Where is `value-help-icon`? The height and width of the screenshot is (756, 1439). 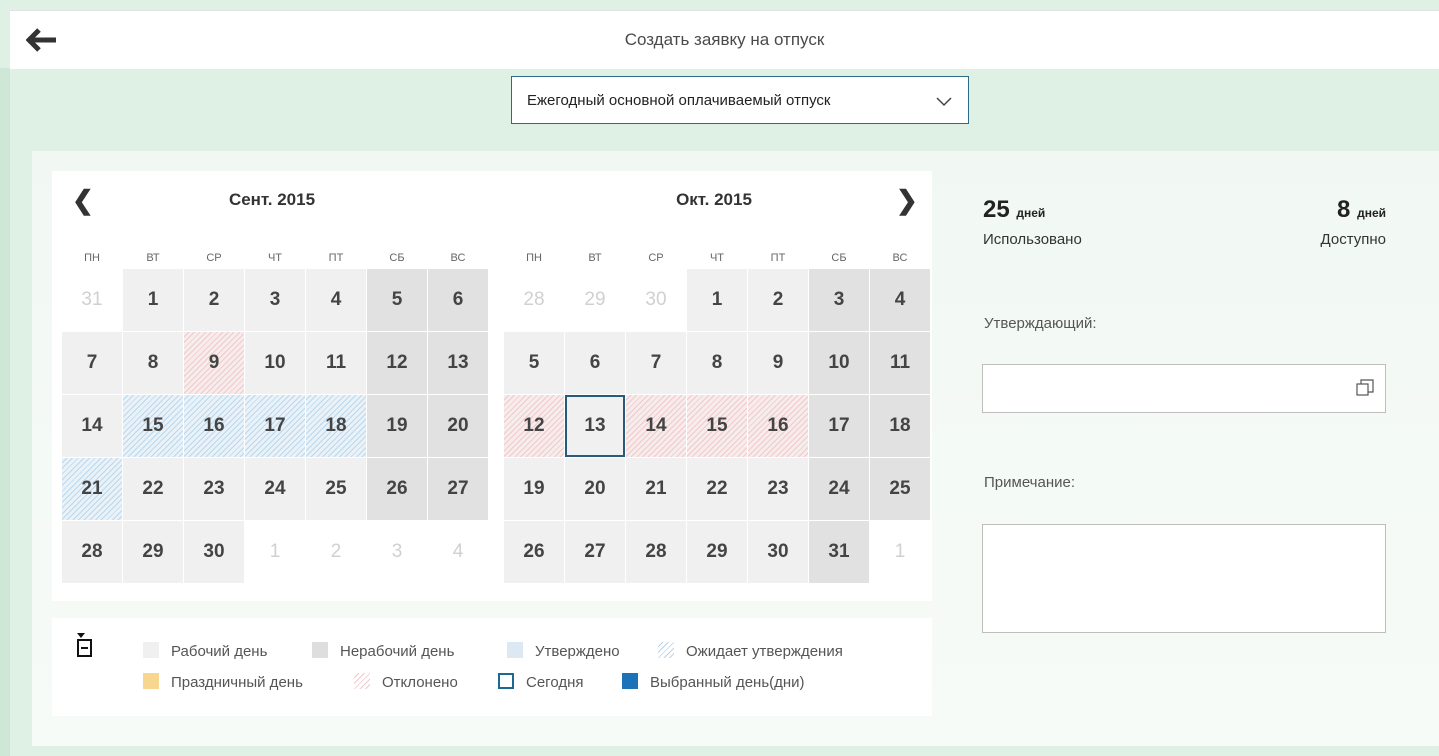
value-help-icon is located at coordinates (1365, 390).